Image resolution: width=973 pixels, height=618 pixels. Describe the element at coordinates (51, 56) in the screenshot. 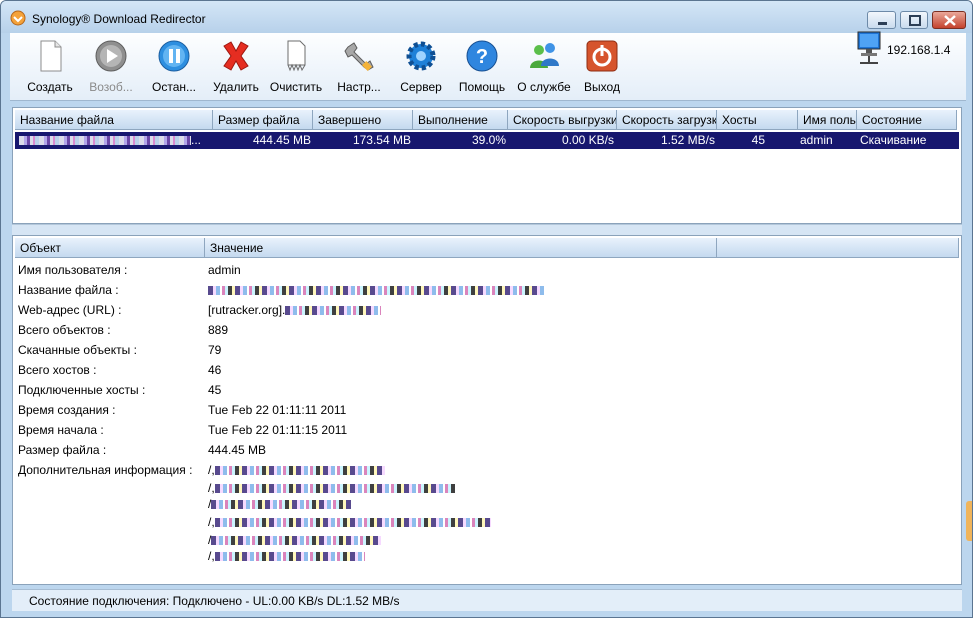

I see `new-document-icon` at that location.